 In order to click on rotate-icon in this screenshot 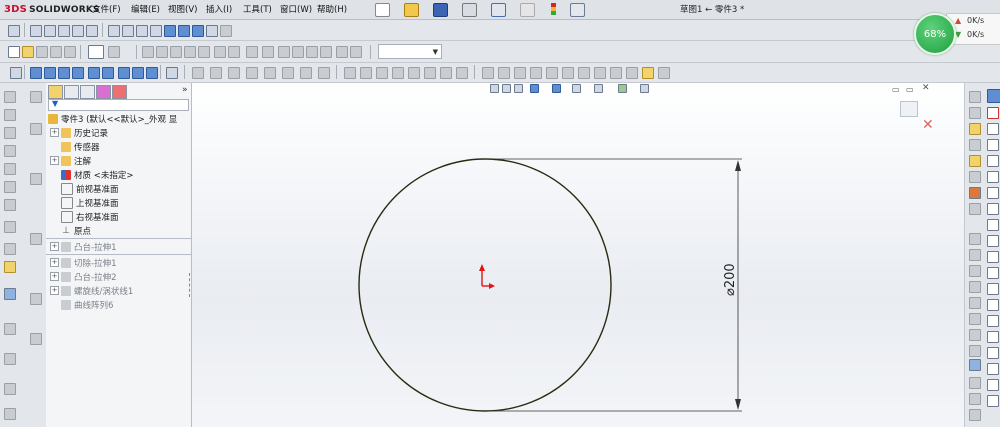, I will do `click(64, 31)`.